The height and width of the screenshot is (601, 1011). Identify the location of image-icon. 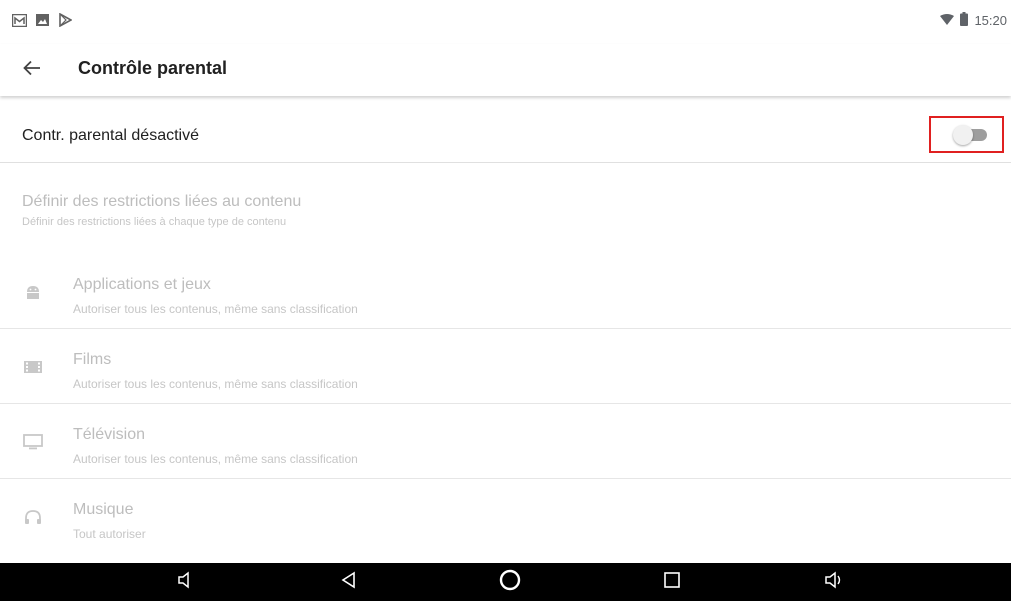
(42, 20).